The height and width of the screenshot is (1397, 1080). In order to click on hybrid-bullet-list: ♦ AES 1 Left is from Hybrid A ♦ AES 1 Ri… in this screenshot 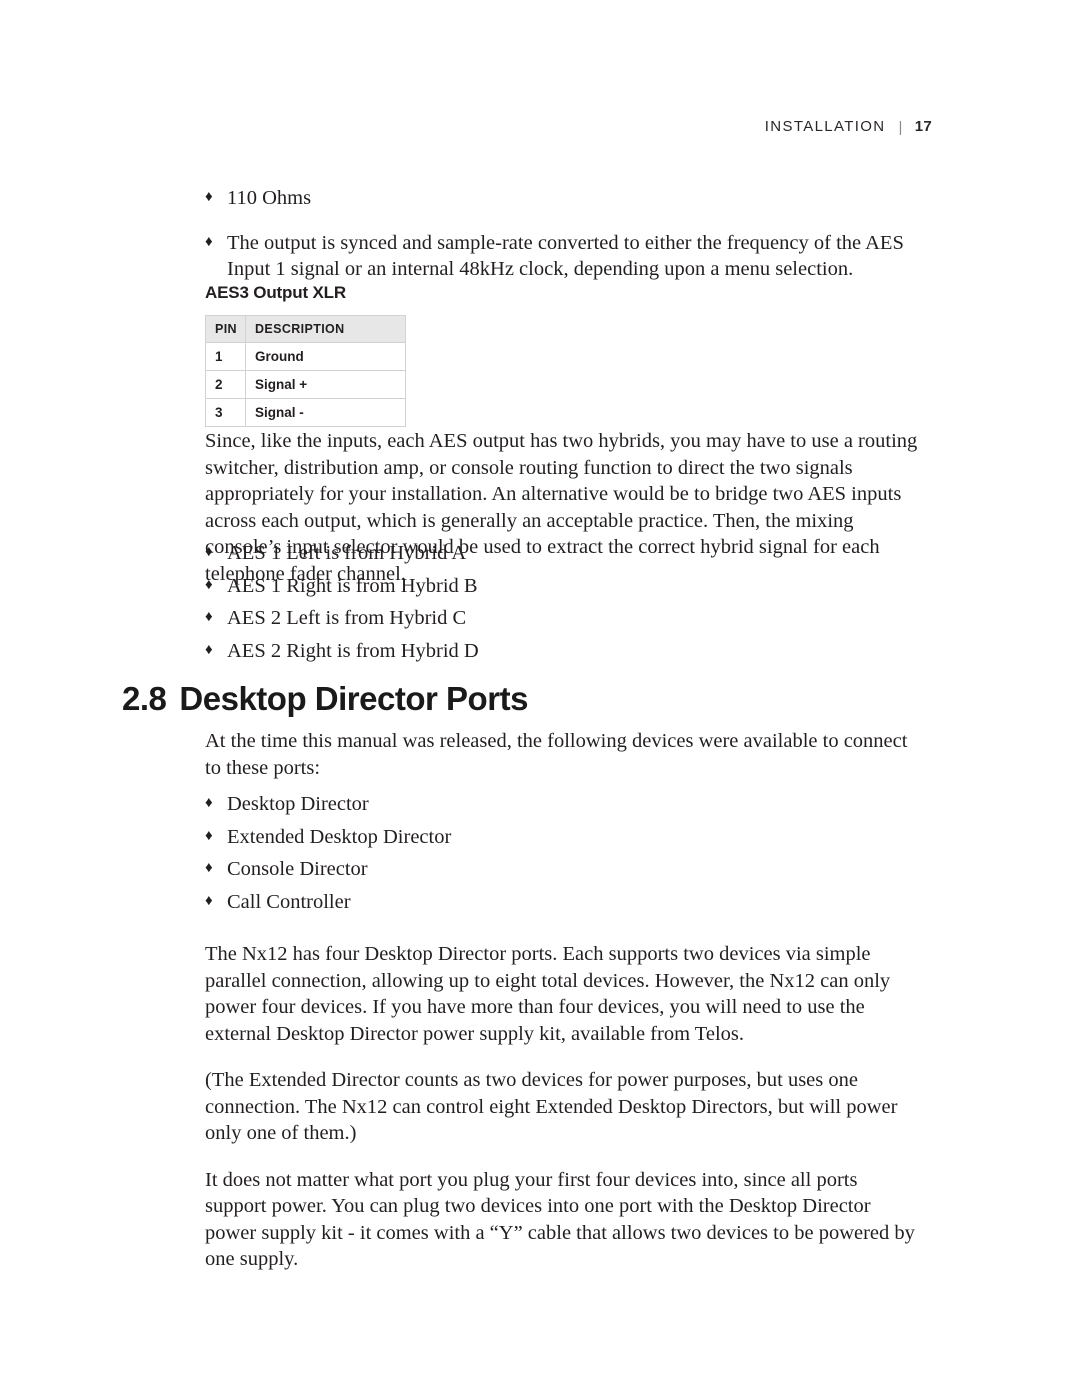, I will do `click(564, 602)`.